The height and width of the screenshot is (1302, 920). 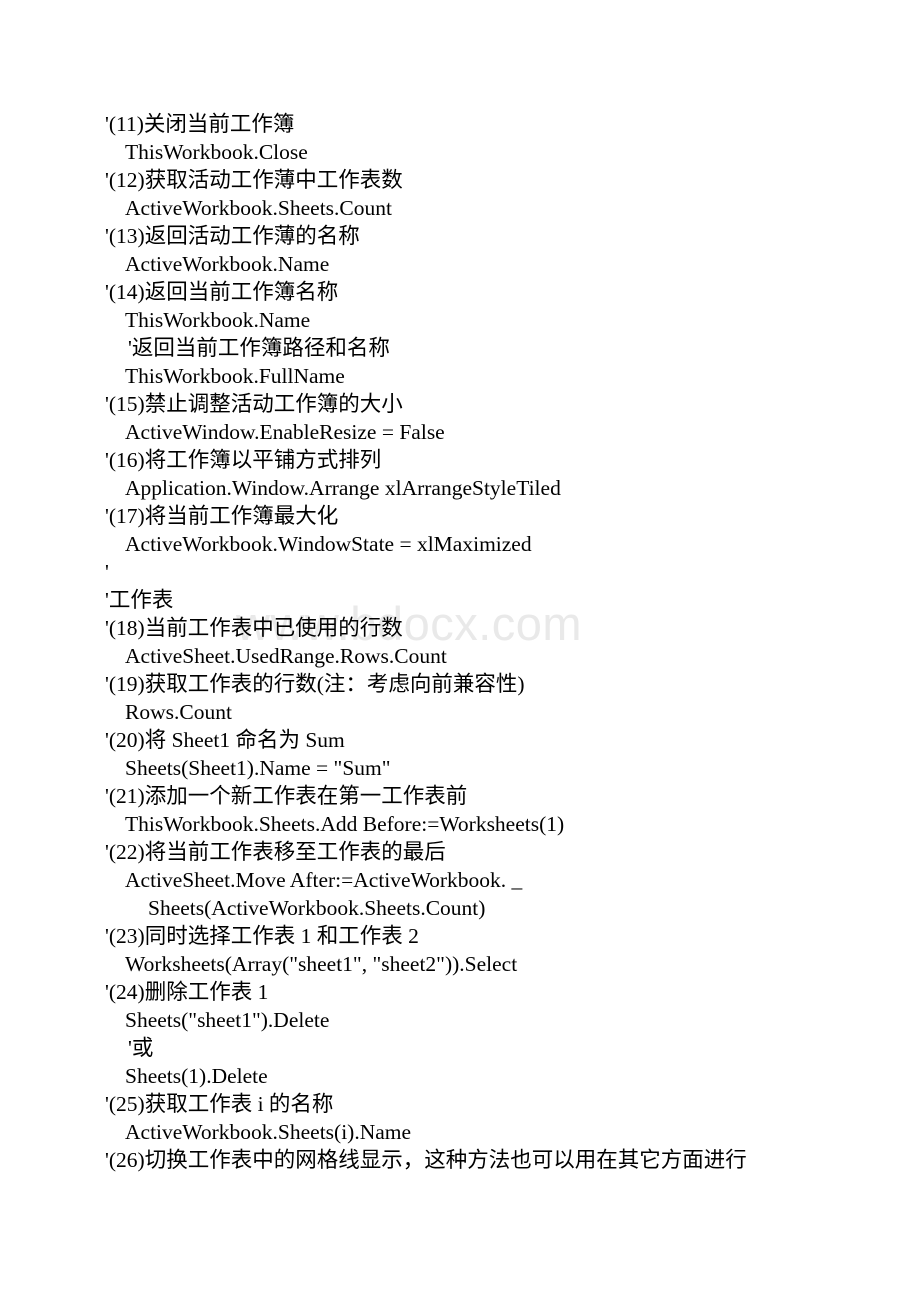 What do you see at coordinates (259, 348) in the screenshot?
I see `comment-line: '返回当前工作簿路径和名称` at bounding box center [259, 348].